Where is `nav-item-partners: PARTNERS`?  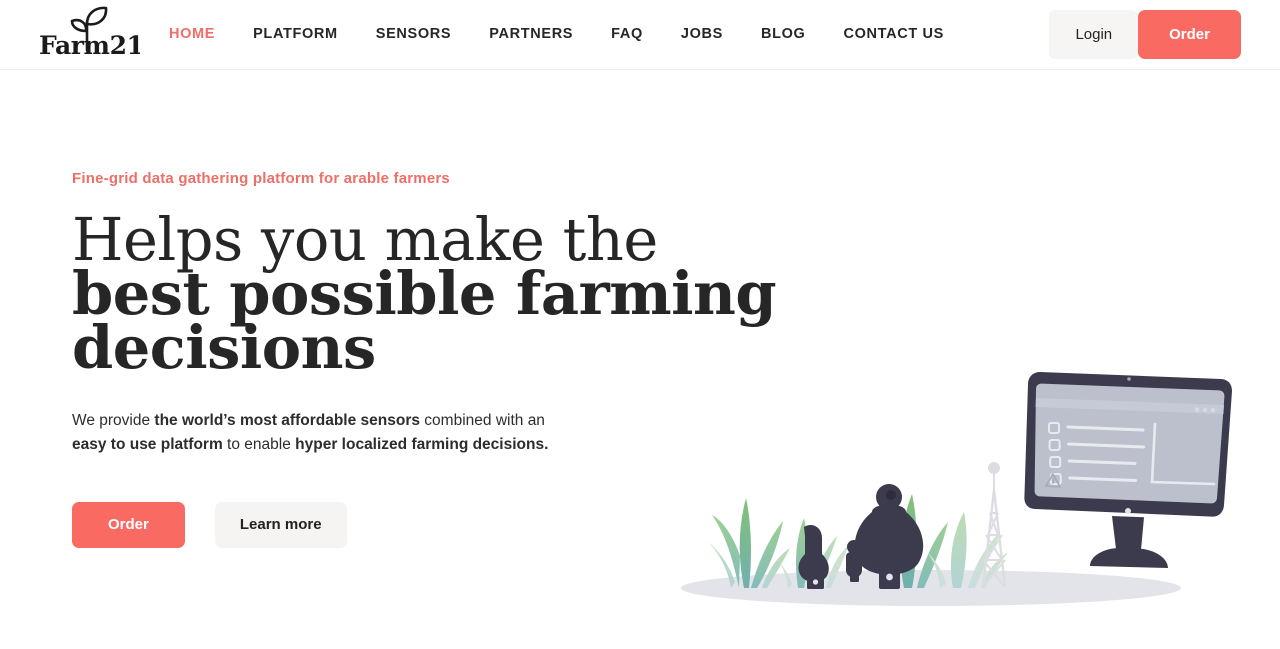
nav-item-partners: PARTNERS is located at coordinates (531, 34).